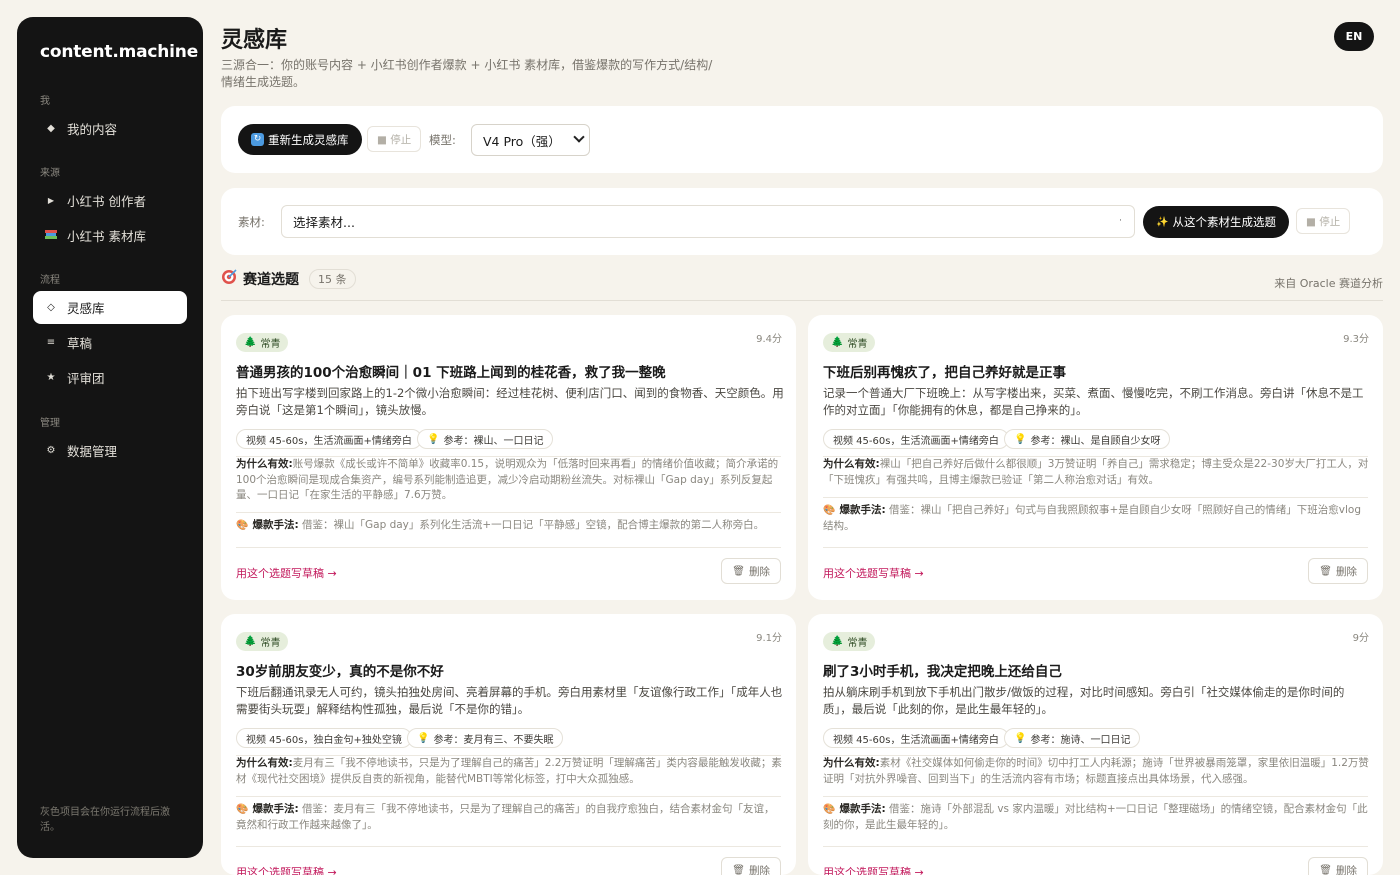  What do you see at coordinates (1325, 869) in the screenshot?
I see `trash-icon: 🗑` at bounding box center [1325, 869].